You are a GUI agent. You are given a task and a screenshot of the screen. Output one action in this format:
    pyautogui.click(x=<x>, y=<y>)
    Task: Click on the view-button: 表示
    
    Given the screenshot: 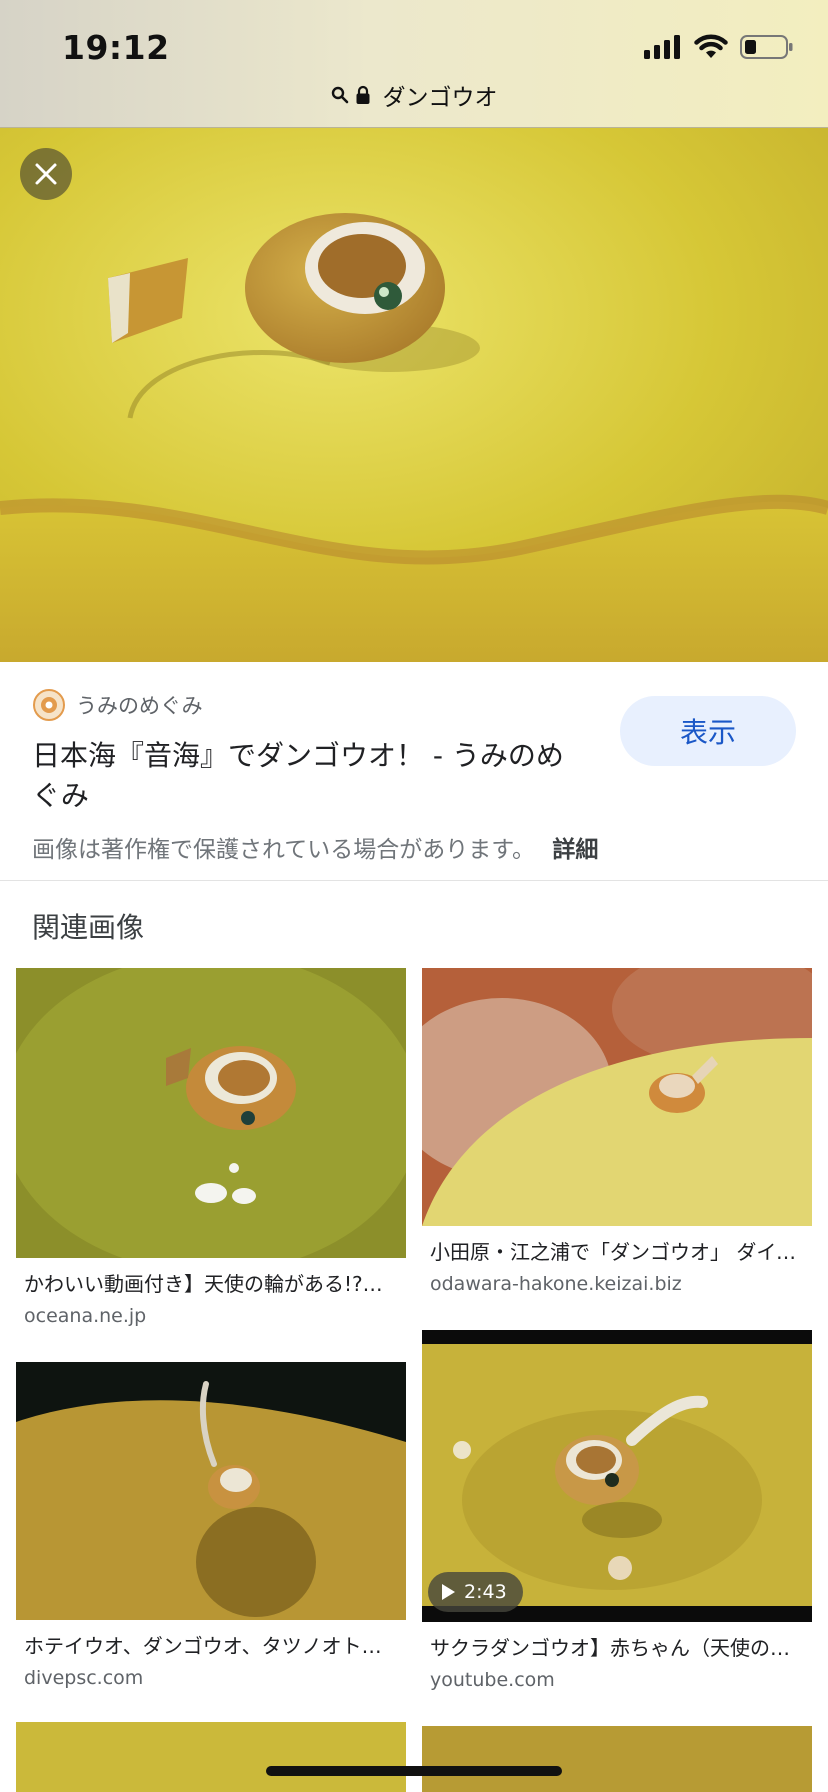 What is the action you would take?
    pyautogui.click(x=708, y=731)
    